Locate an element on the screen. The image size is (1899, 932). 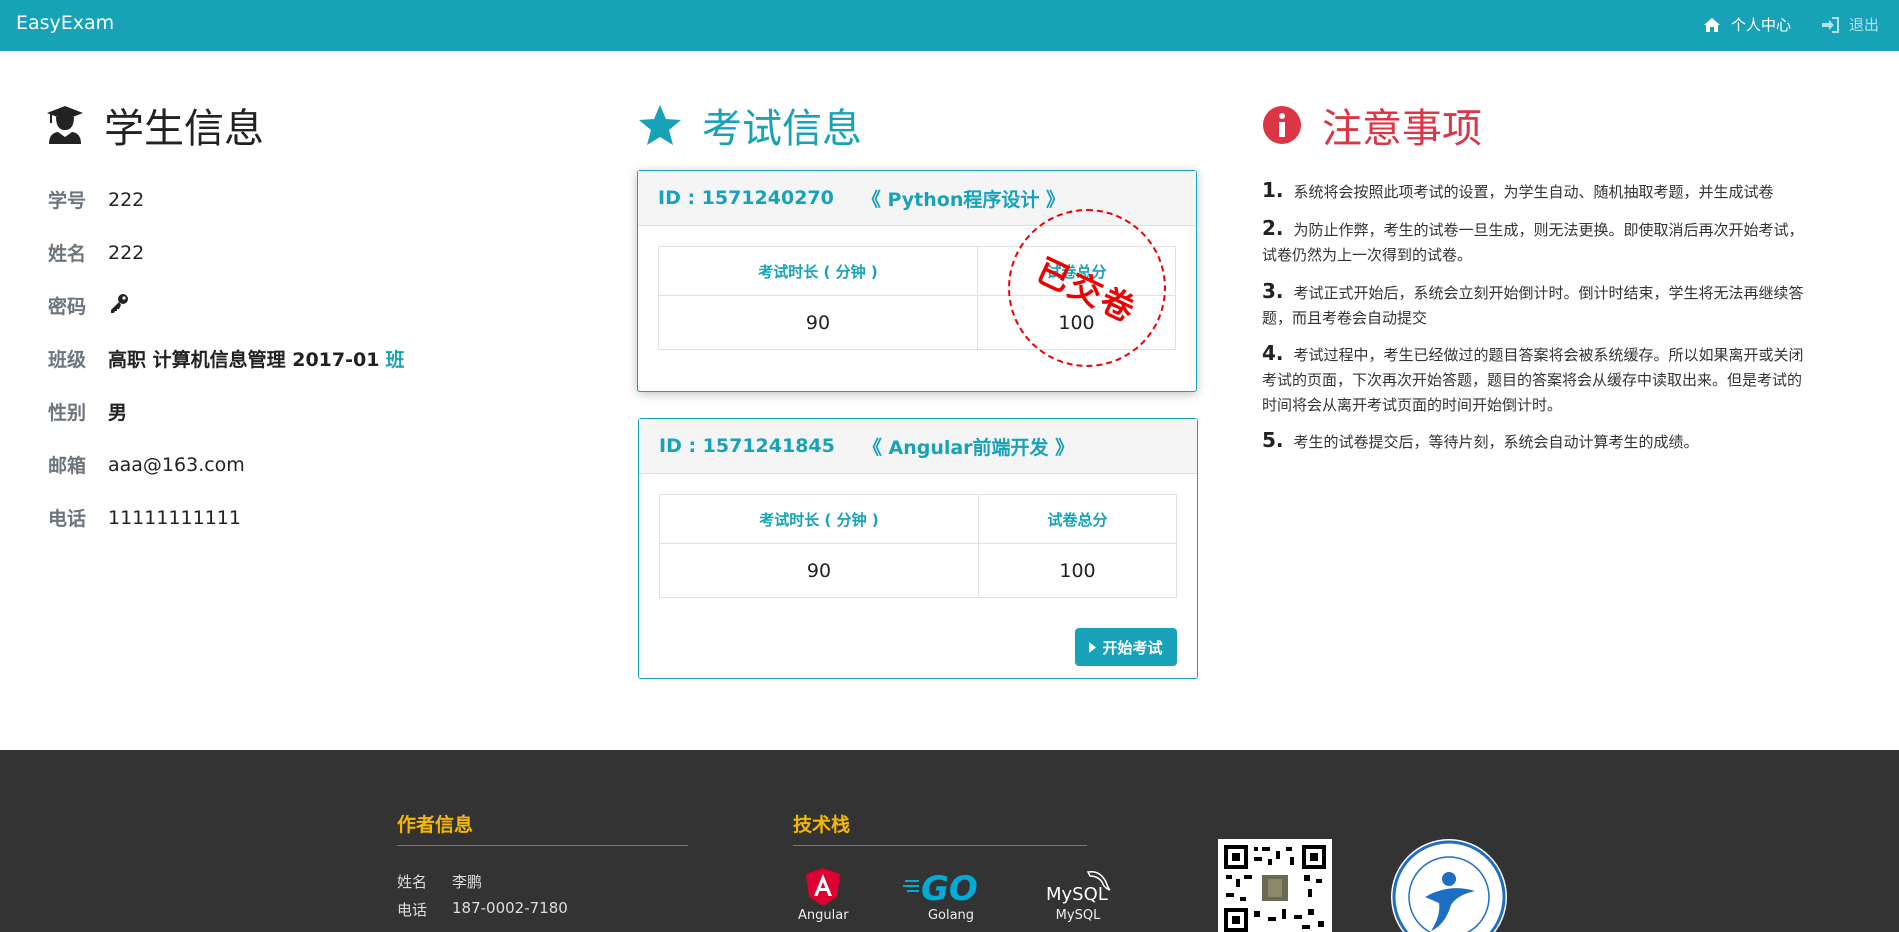
gender-value: 男 is located at coordinates (118, 413).